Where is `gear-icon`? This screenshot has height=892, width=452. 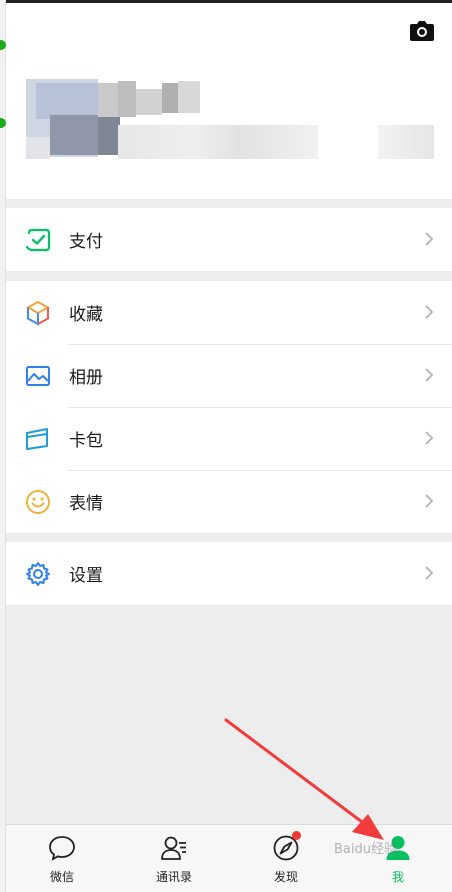 gear-icon is located at coordinates (38, 574).